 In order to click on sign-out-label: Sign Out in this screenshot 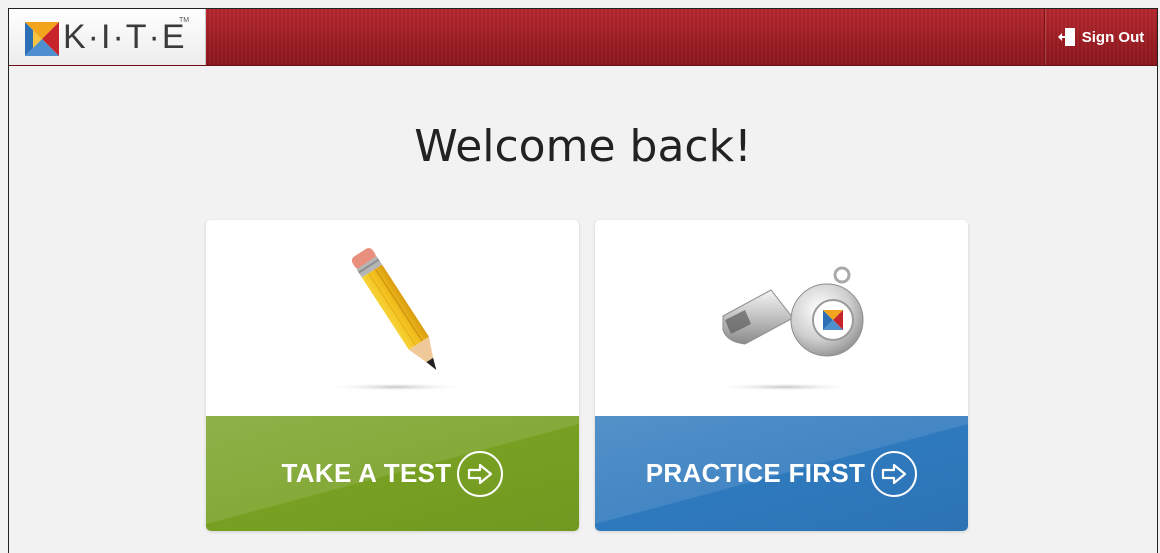, I will do `click(1113, 37)`.